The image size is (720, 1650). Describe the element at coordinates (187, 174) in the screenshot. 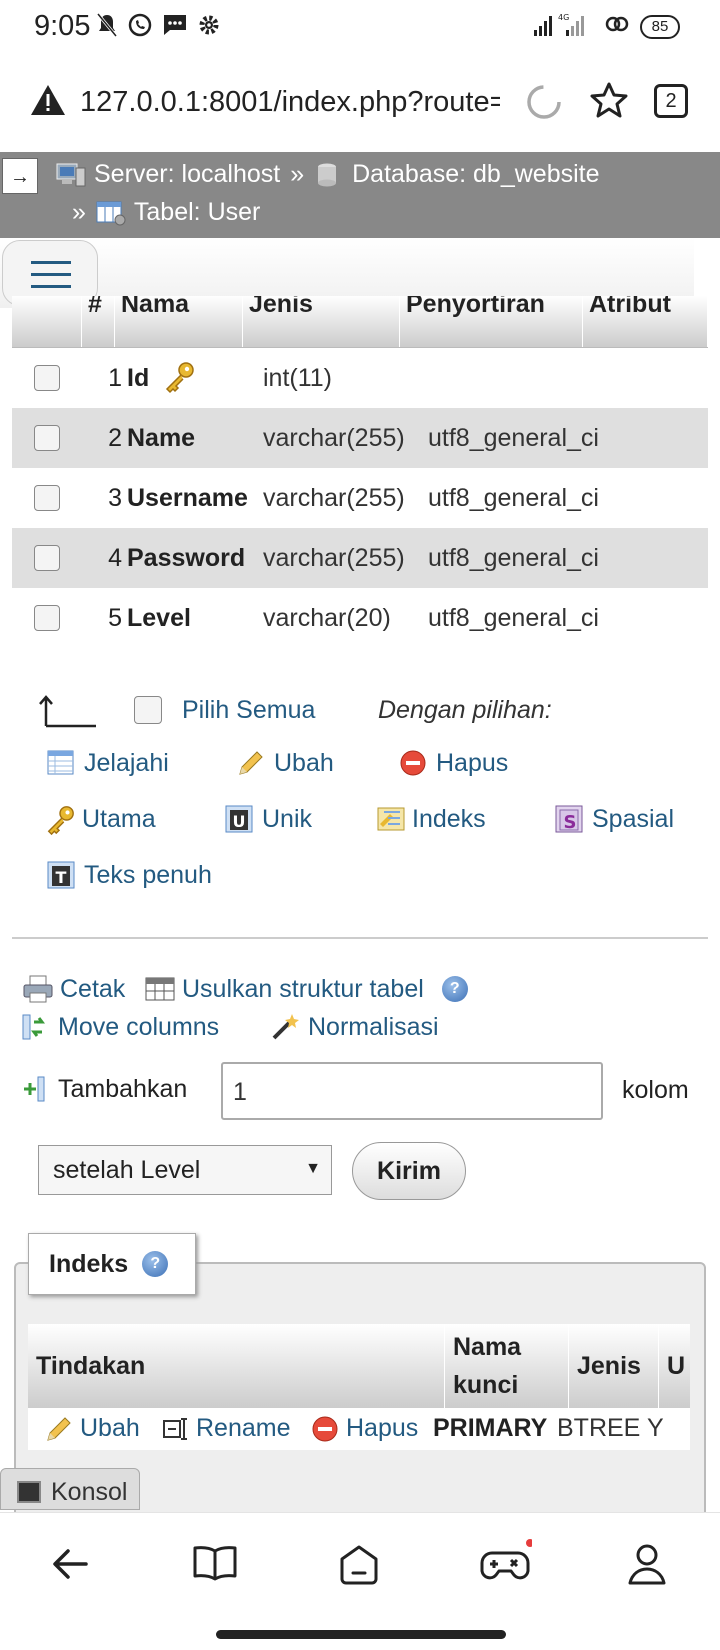

I see `breadcrumb-server: Server: localhost` at that location.